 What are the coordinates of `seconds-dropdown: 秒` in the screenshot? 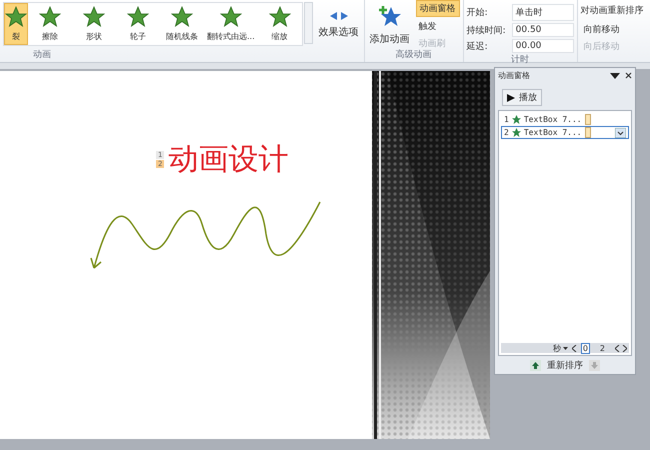 It's located at (560, 348).